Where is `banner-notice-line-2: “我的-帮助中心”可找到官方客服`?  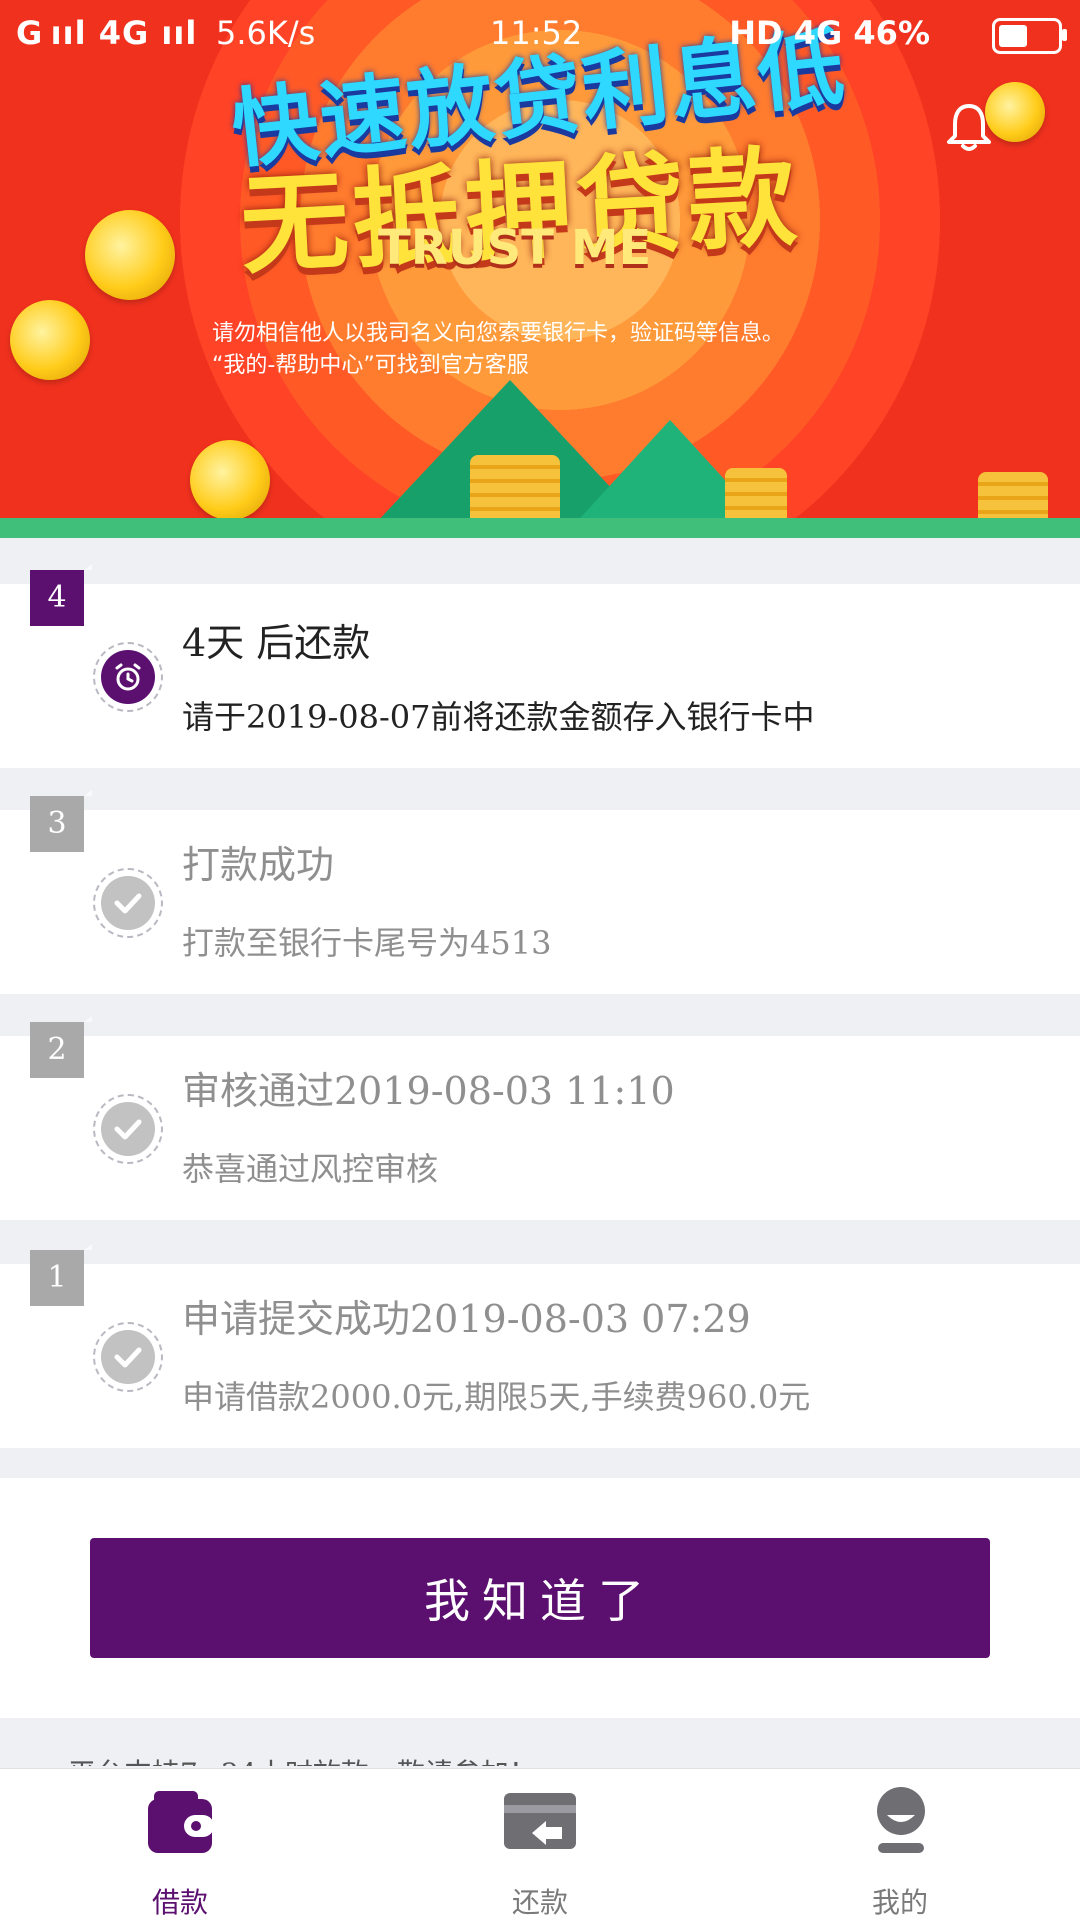
banner-notice-line-2: “我的-帮助中心”可找到官方客服 is located at coordinates (370, 365).